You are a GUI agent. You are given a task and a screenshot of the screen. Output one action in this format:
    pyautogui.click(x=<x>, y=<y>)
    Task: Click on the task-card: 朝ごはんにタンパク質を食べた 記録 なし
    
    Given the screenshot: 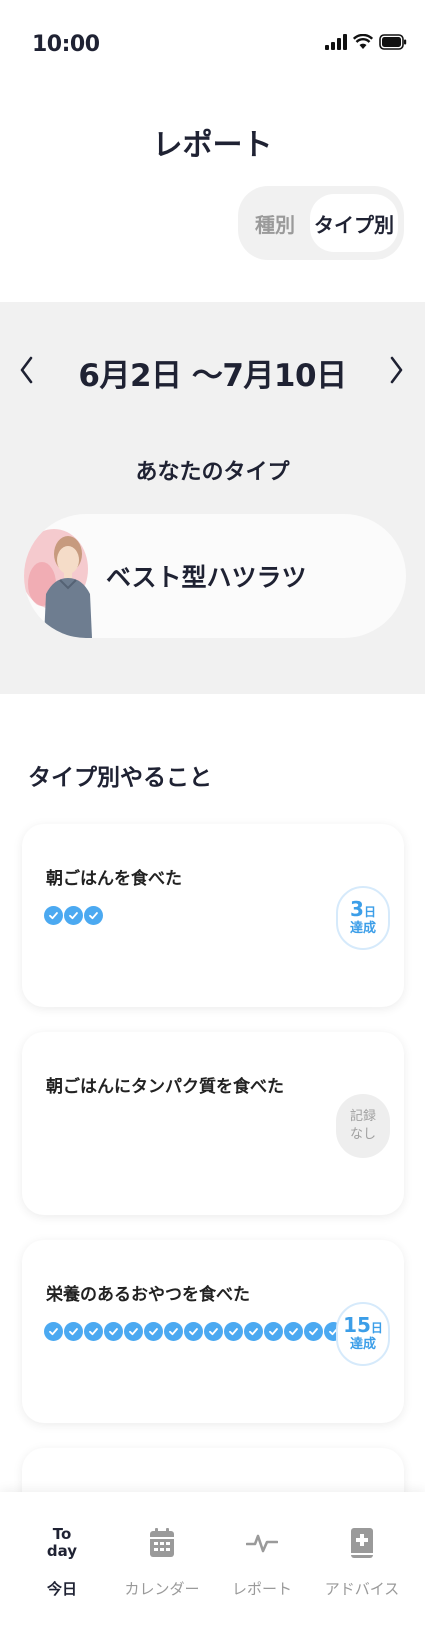 What is the action you would take?
    pyautogui.click(x=213, y=1123)
    